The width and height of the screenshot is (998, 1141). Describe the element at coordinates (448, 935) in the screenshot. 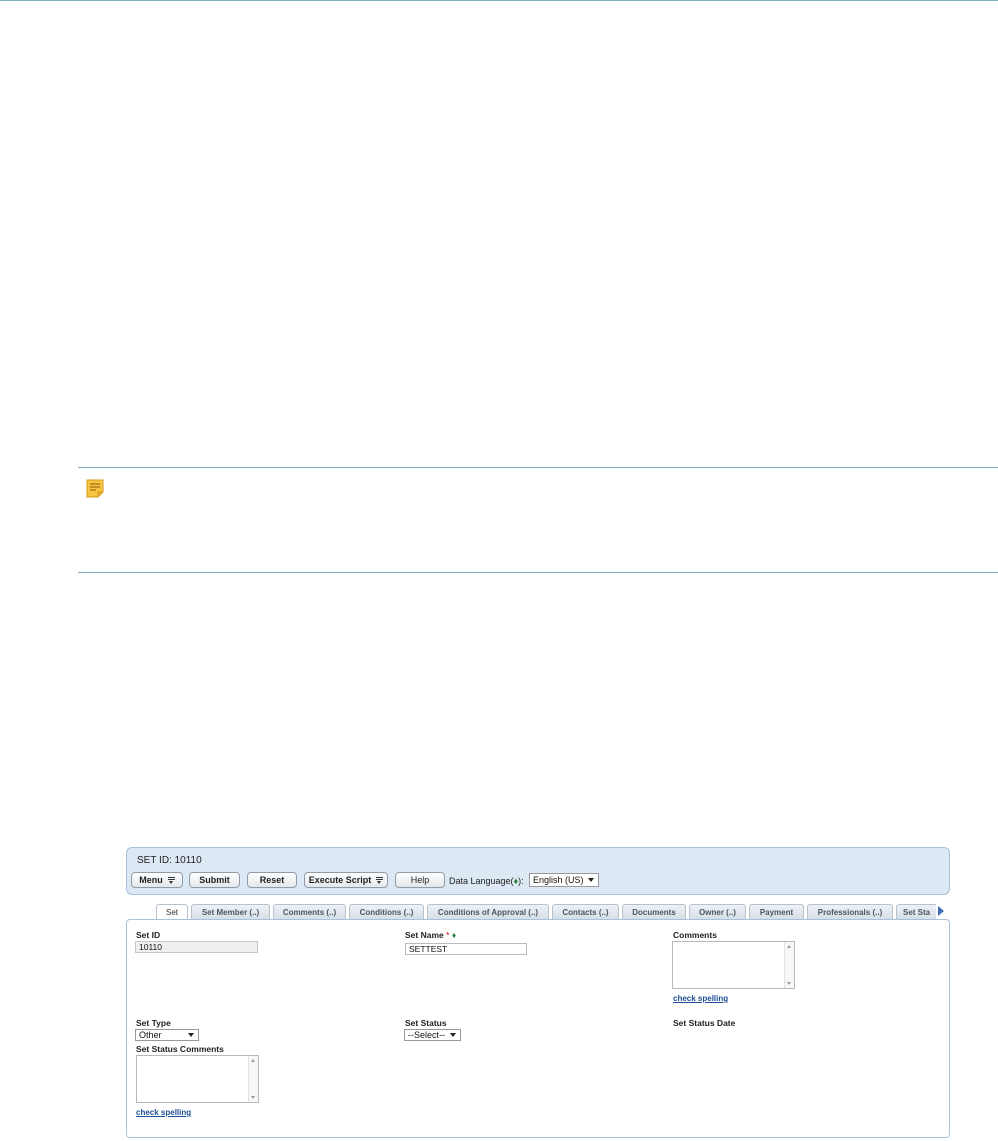

I see `required-marker: *` at that location.